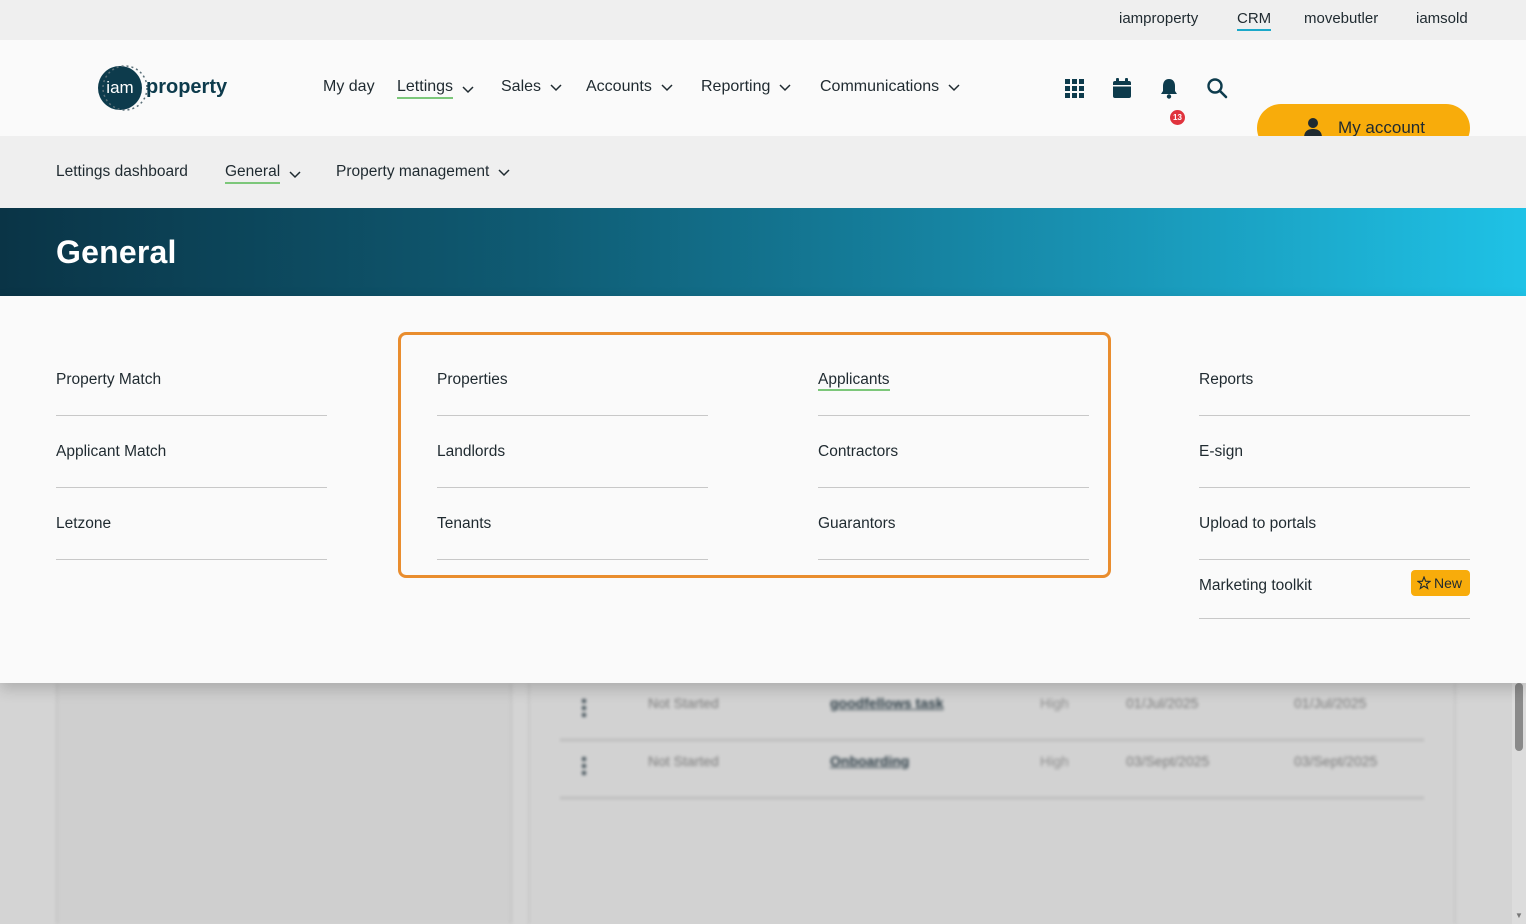 The width and height of the screenshot is (1526, 924). I want to click on menu-link-applicants: Applicants, so click(953, 380).